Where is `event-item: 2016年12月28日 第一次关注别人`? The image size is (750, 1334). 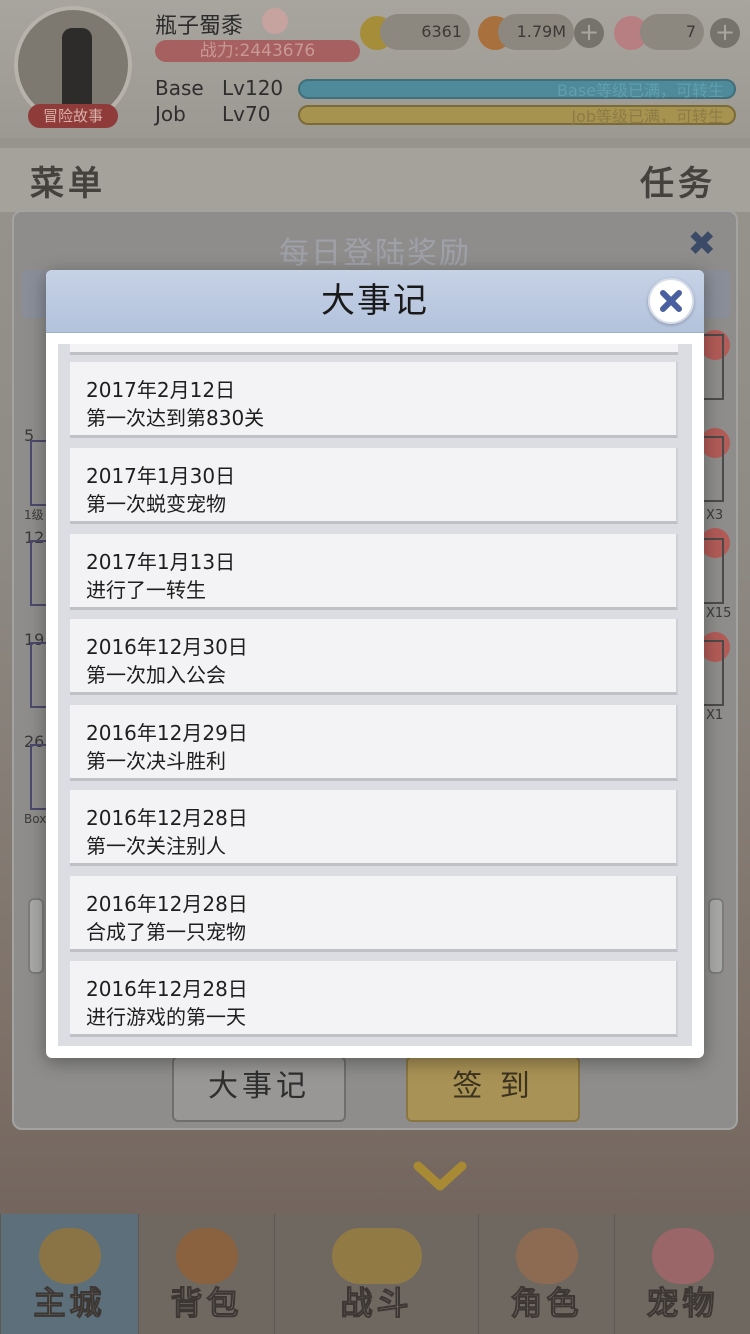 event-item: 2016年12月28日 第一次关注别人 is located at coordinates (374, 828).